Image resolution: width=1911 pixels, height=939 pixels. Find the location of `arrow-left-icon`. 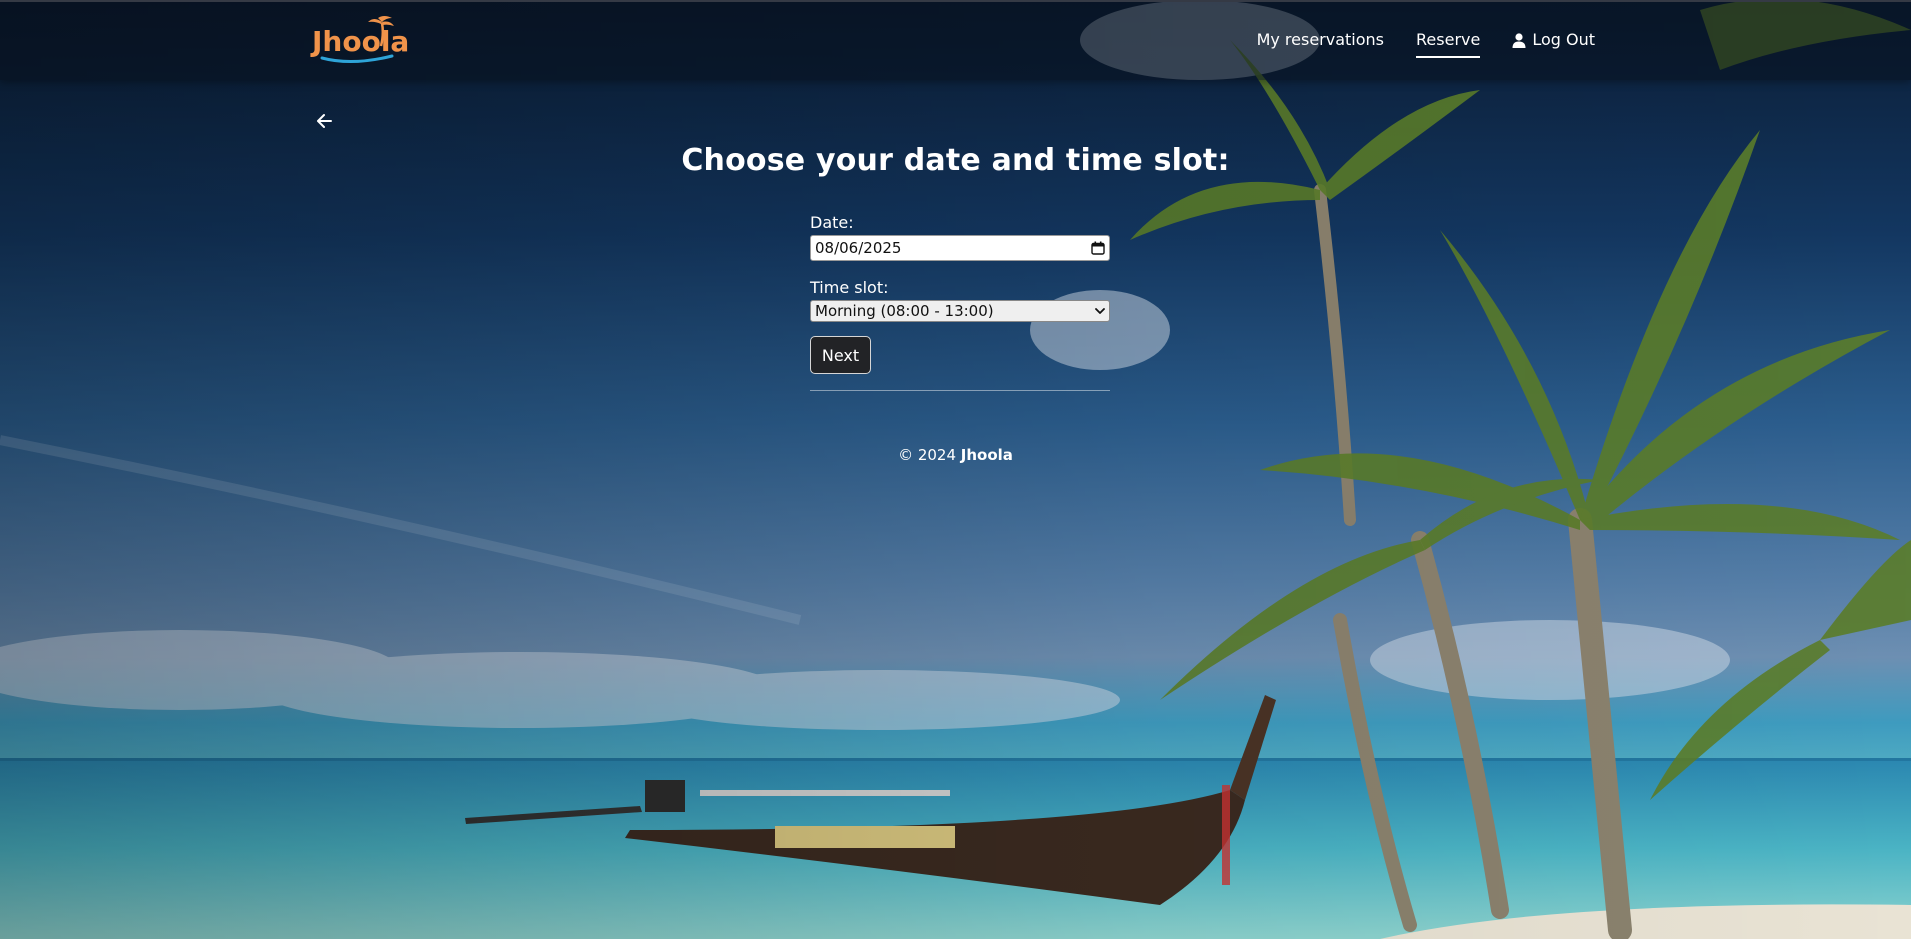

arrow-left-icon is located at coordinates (325, 121).